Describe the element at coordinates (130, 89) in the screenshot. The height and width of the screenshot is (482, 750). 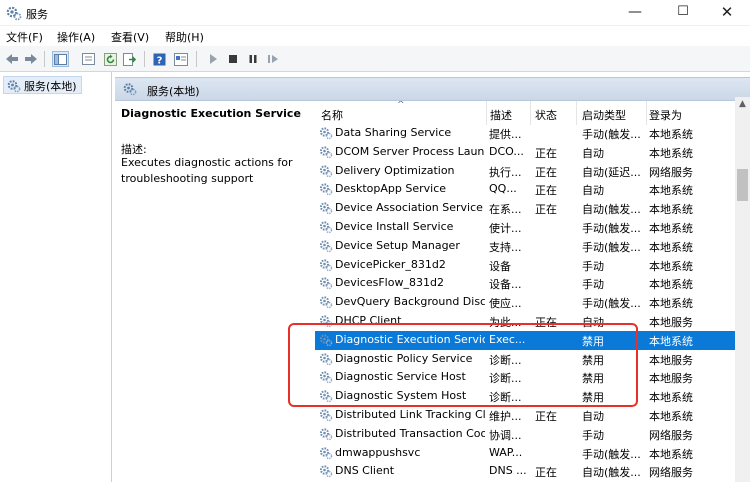
I see `services-icon` at that location.